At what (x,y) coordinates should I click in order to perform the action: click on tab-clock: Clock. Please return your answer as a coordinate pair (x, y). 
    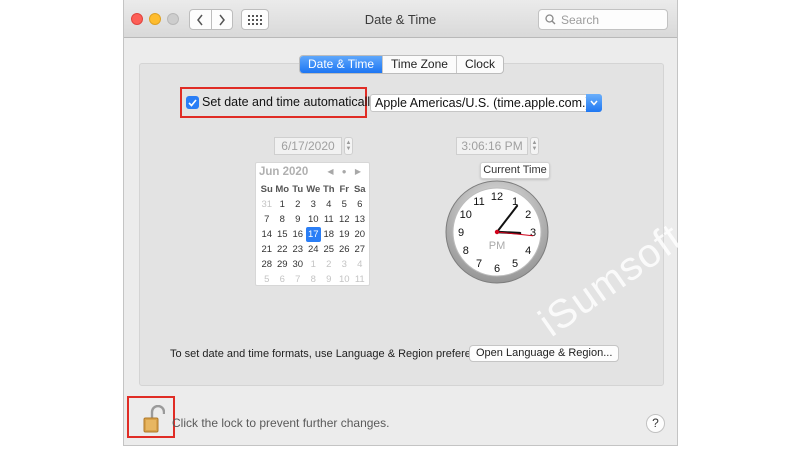
    Looking at the image, I should click on (480, 64).